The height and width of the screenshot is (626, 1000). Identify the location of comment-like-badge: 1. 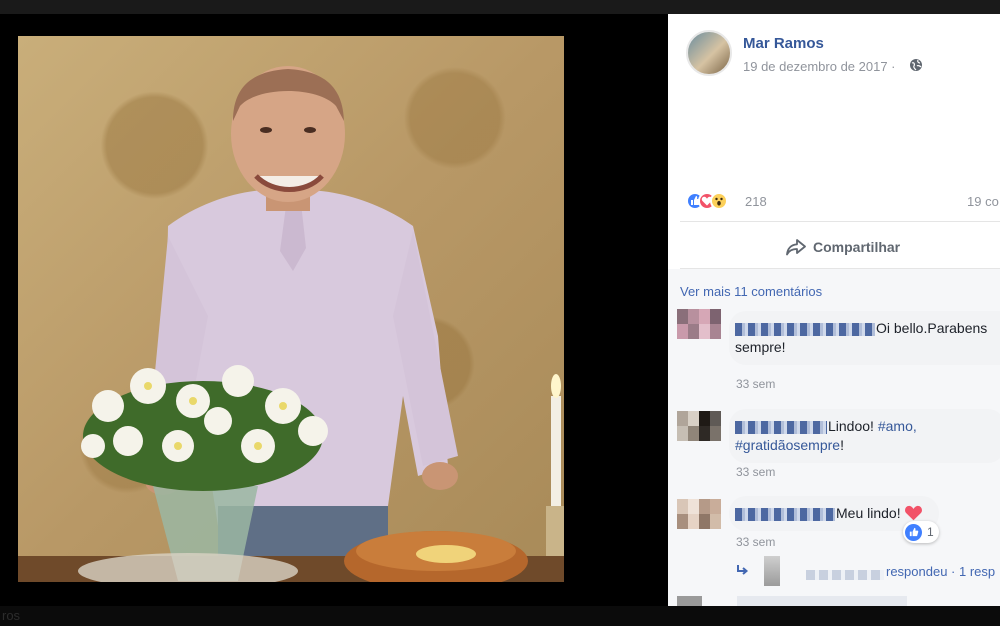
(921, 532).